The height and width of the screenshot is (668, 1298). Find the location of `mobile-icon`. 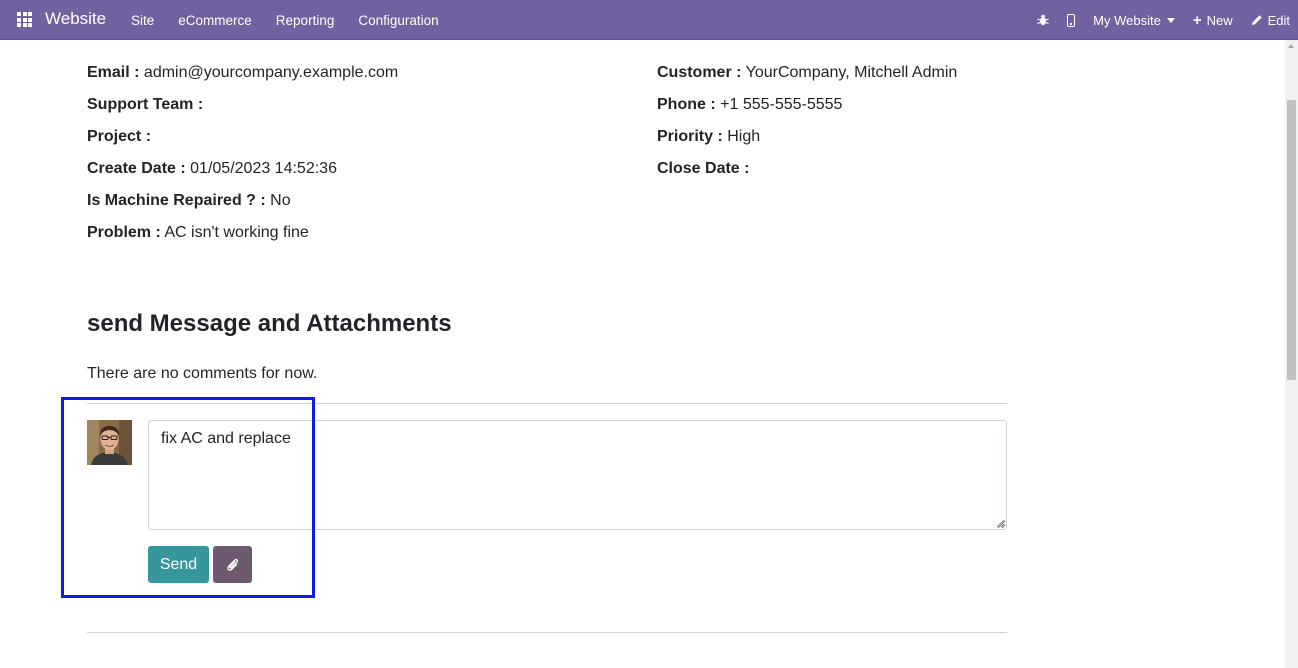

mobile-icon is located at coordinates (1071, 20).